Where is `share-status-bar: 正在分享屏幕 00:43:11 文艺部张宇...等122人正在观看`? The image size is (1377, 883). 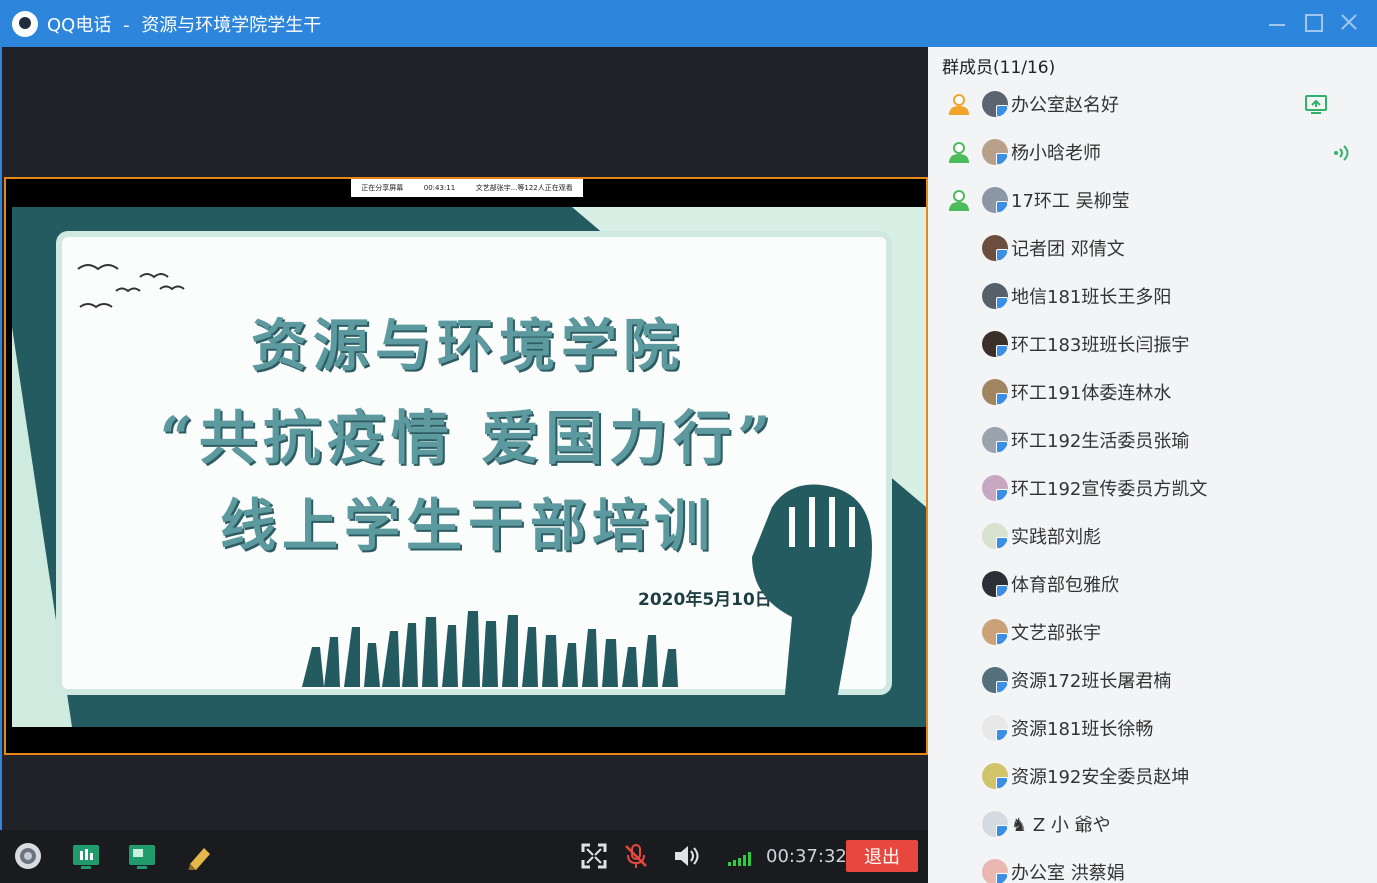
share-status-bar: 正在分享屏幕 00:43:11 文艺部张宇...等122人正在观看 is located at coordinates (467, 188).